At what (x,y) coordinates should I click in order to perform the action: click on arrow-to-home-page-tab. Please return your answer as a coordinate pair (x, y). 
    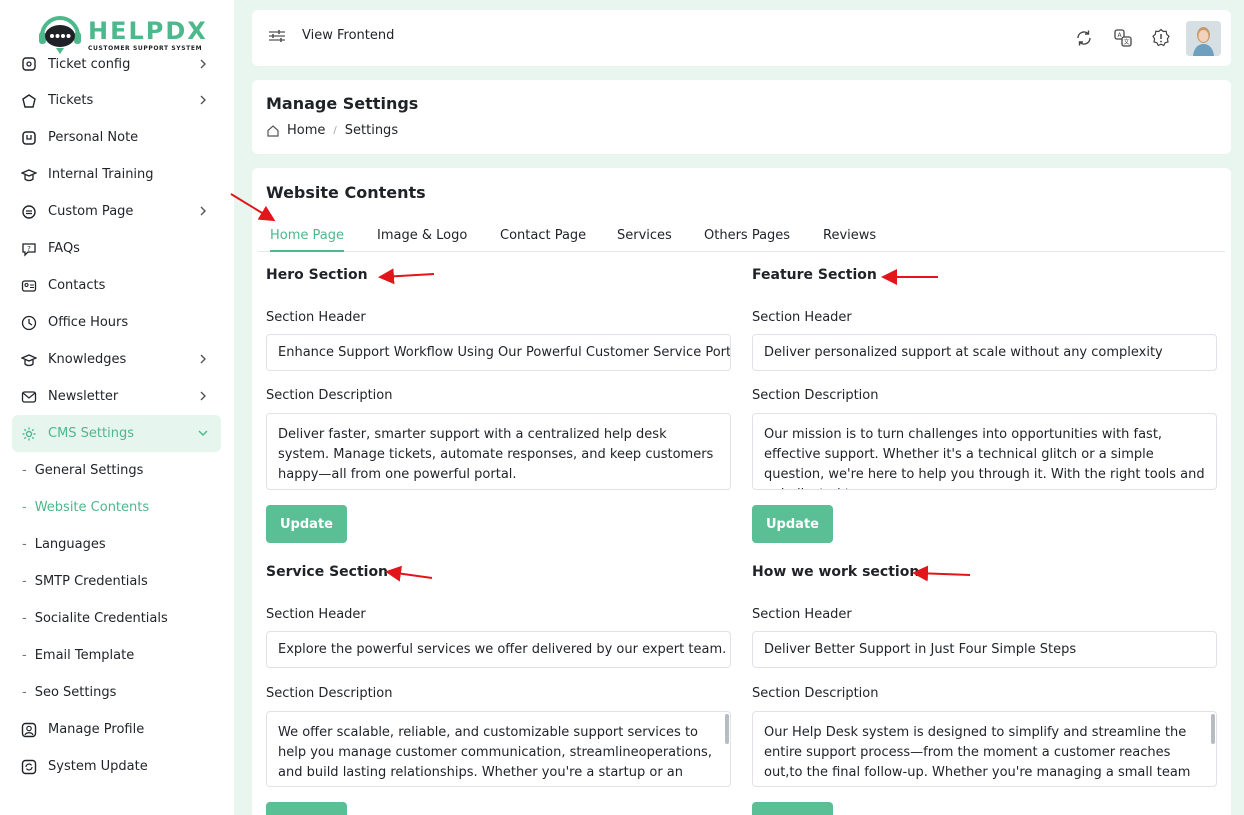
    Looking at the image, I should click on (253, 207).